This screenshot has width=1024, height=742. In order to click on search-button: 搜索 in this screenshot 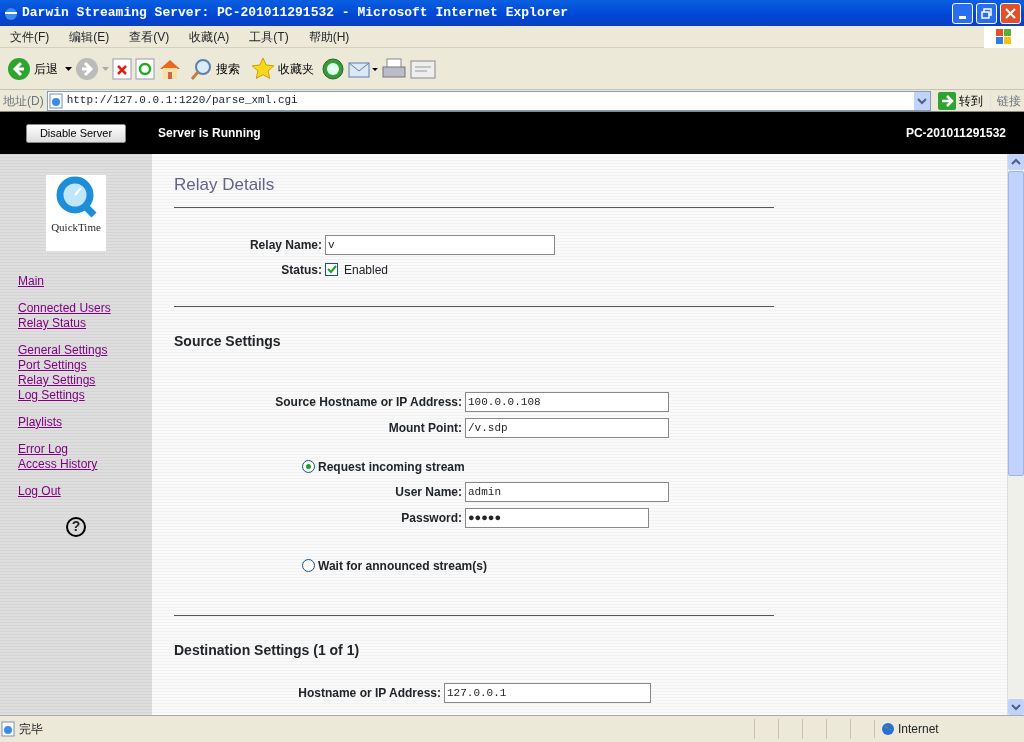, I will do `click(214, 68)`.